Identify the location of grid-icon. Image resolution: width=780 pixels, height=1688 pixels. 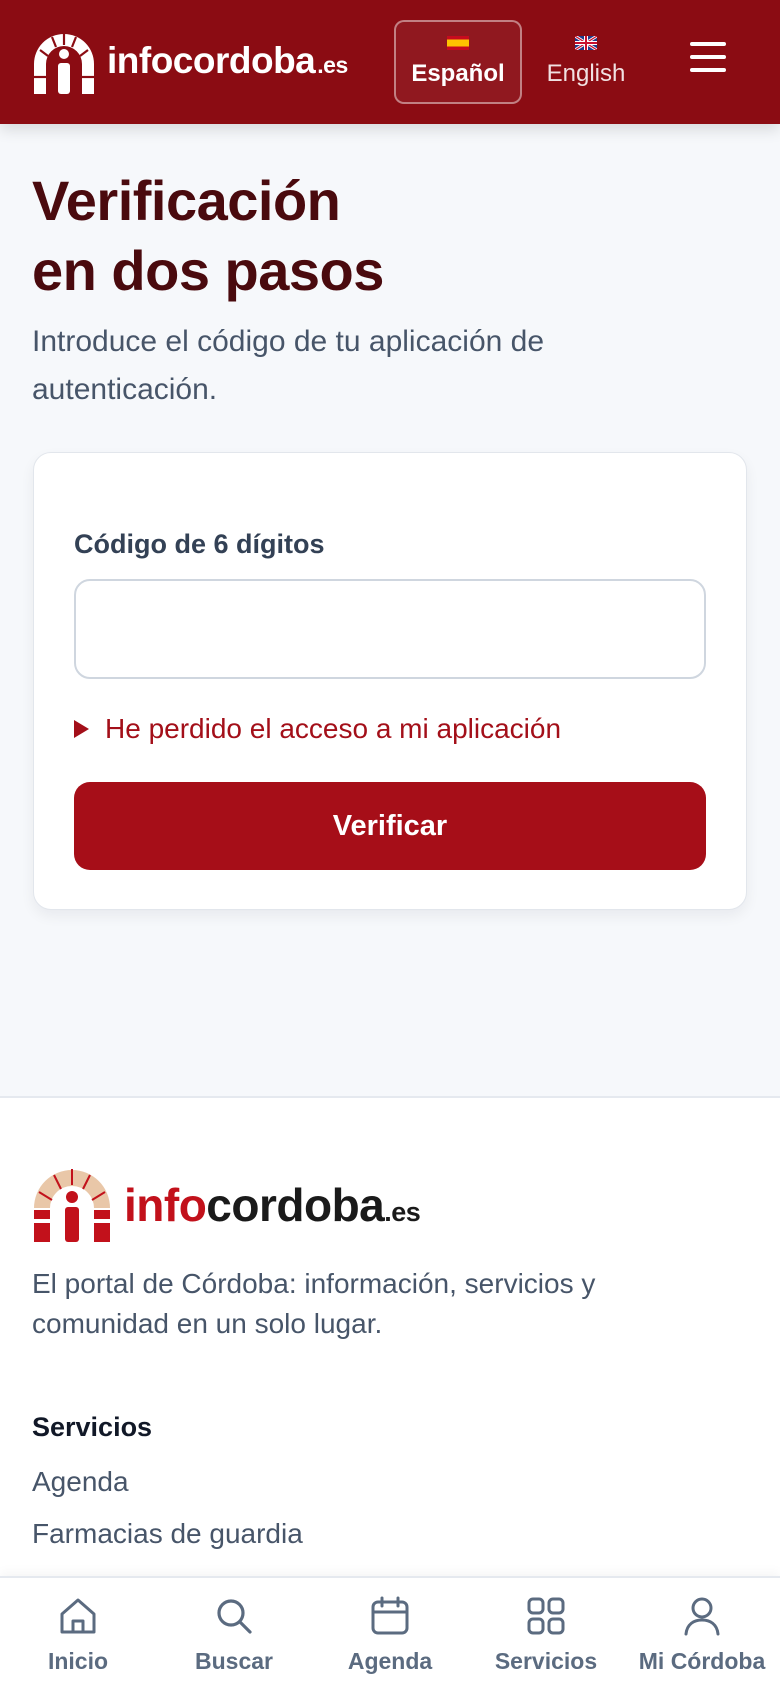
(546, 1616).